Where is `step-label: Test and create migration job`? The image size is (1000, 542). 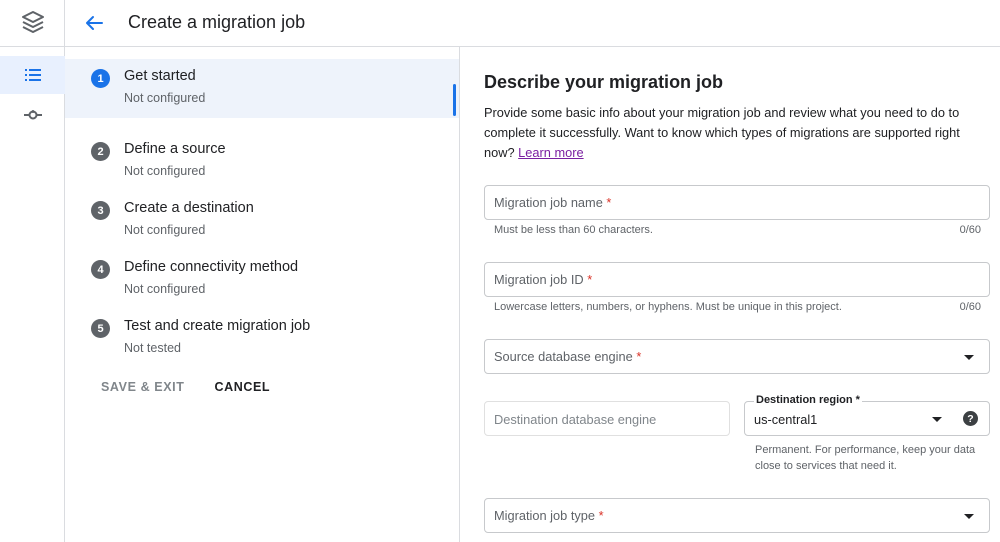
step-label: Test and create migration job is located at coordinates (217, 326).